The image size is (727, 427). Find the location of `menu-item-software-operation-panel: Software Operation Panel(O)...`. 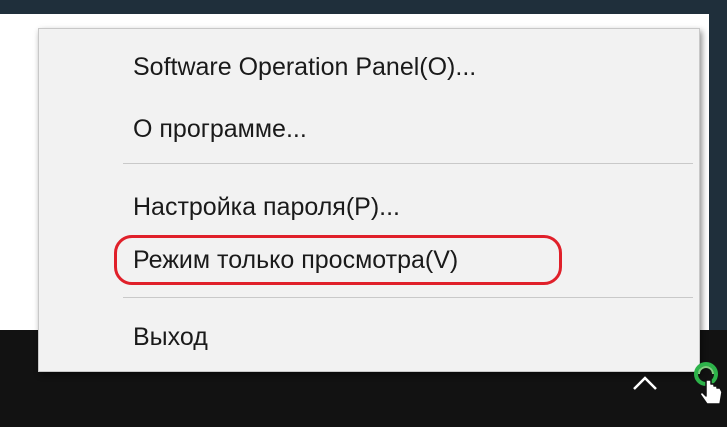

menu-item-software-operation-panel: Software Operation Panel(O)... is located at coordinates (369, 67).